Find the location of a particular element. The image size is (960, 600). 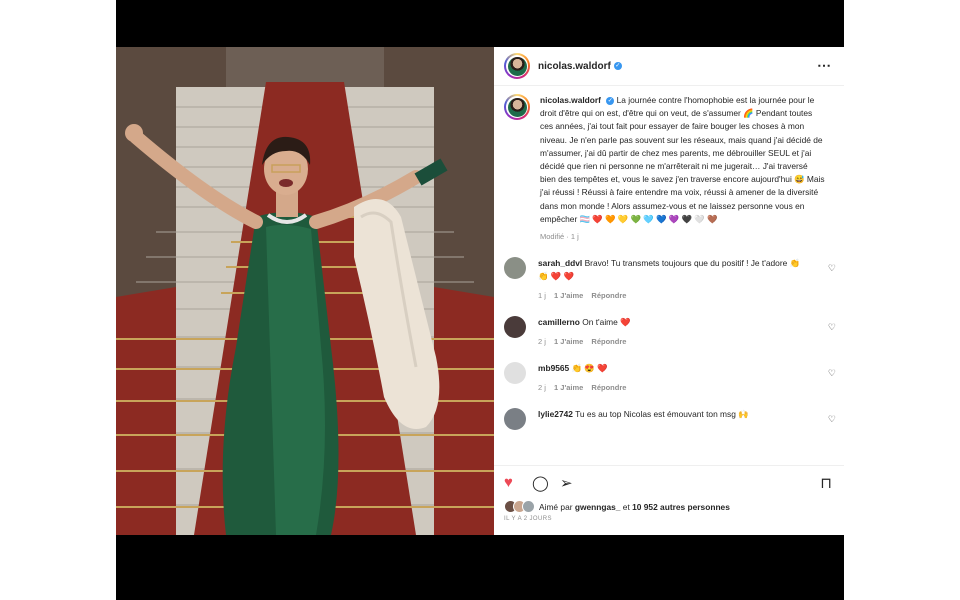

comment-text: On t'aime ❤️ is located at coordinates (606, 322).